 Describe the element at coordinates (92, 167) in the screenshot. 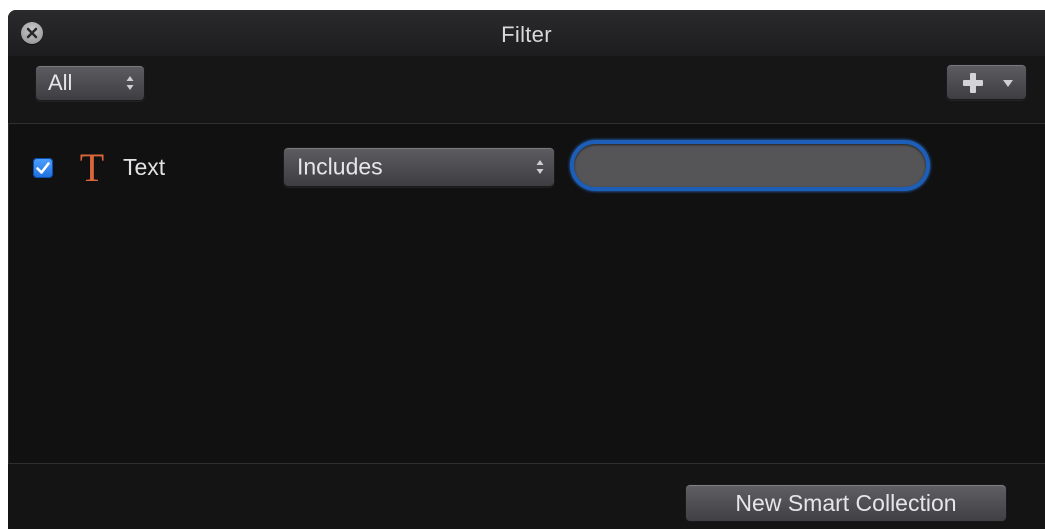

I see `text-type-icon: T` at that location.